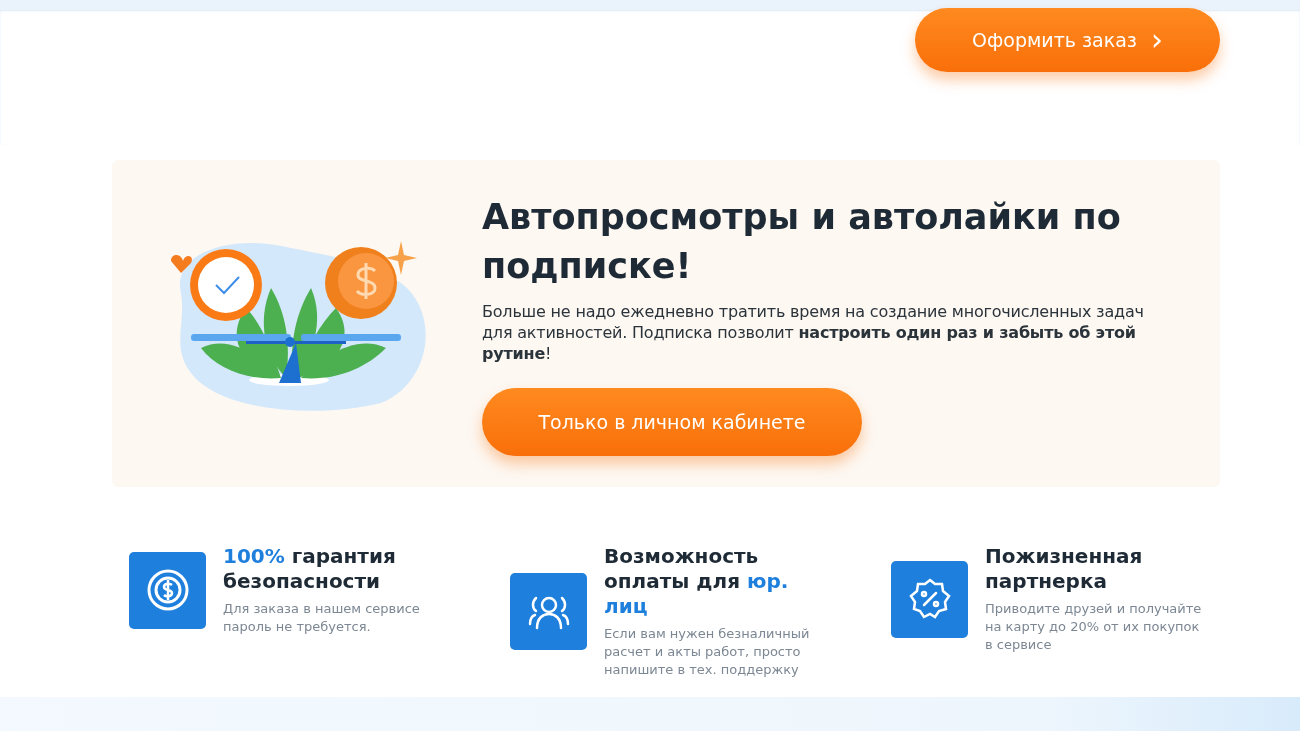 The image size is (1300, 731). Describe the element at coordinates (802, 242) in the screenshot. I see `promo-title: Автопросмотры и автолайки по подписке!` at that location.